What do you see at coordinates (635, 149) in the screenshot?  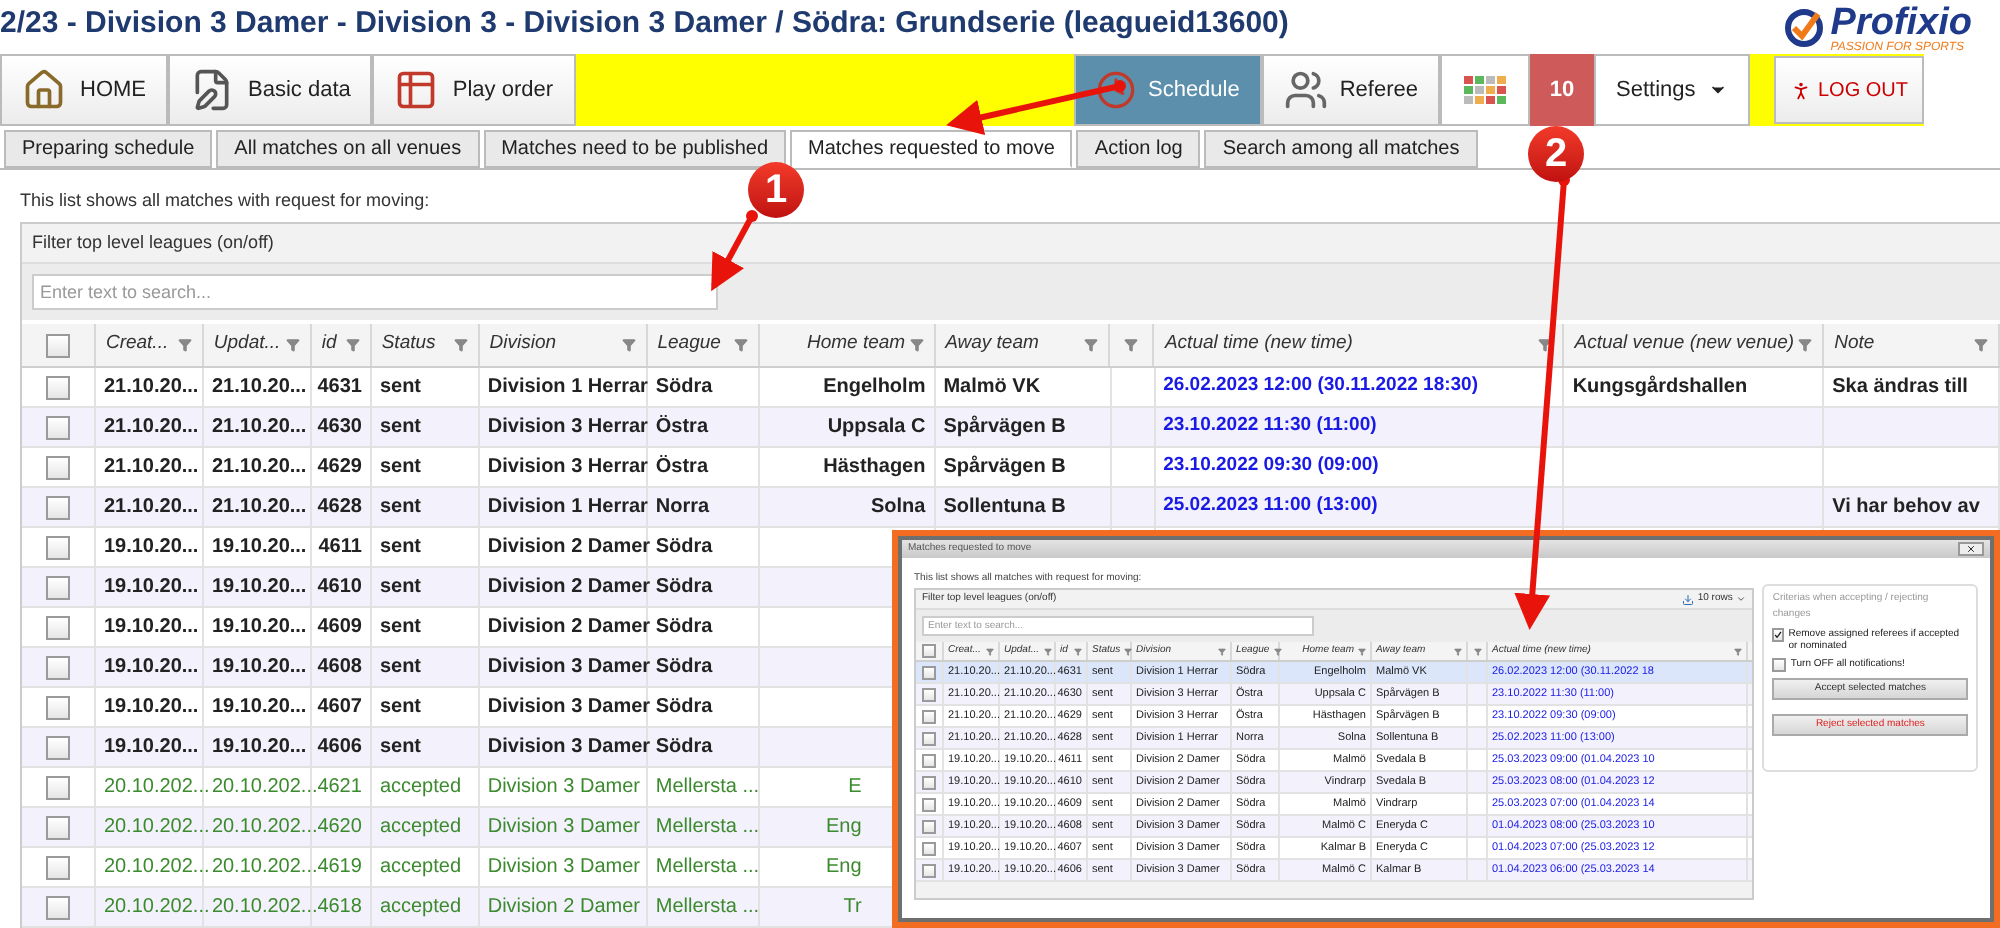 I see `tab: Matches need to be published` at bounding box center [635, 149].